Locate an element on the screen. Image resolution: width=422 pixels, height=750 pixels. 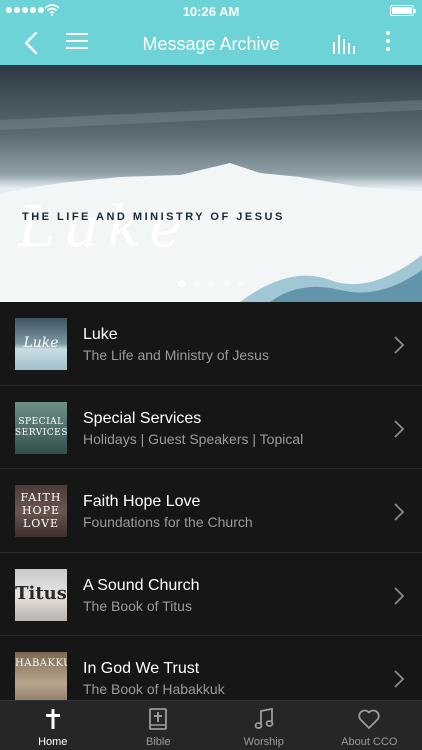
hero-subtitle: THE LIFE AND MINISTRY OF JESUS is located at coordinates (153, 217).